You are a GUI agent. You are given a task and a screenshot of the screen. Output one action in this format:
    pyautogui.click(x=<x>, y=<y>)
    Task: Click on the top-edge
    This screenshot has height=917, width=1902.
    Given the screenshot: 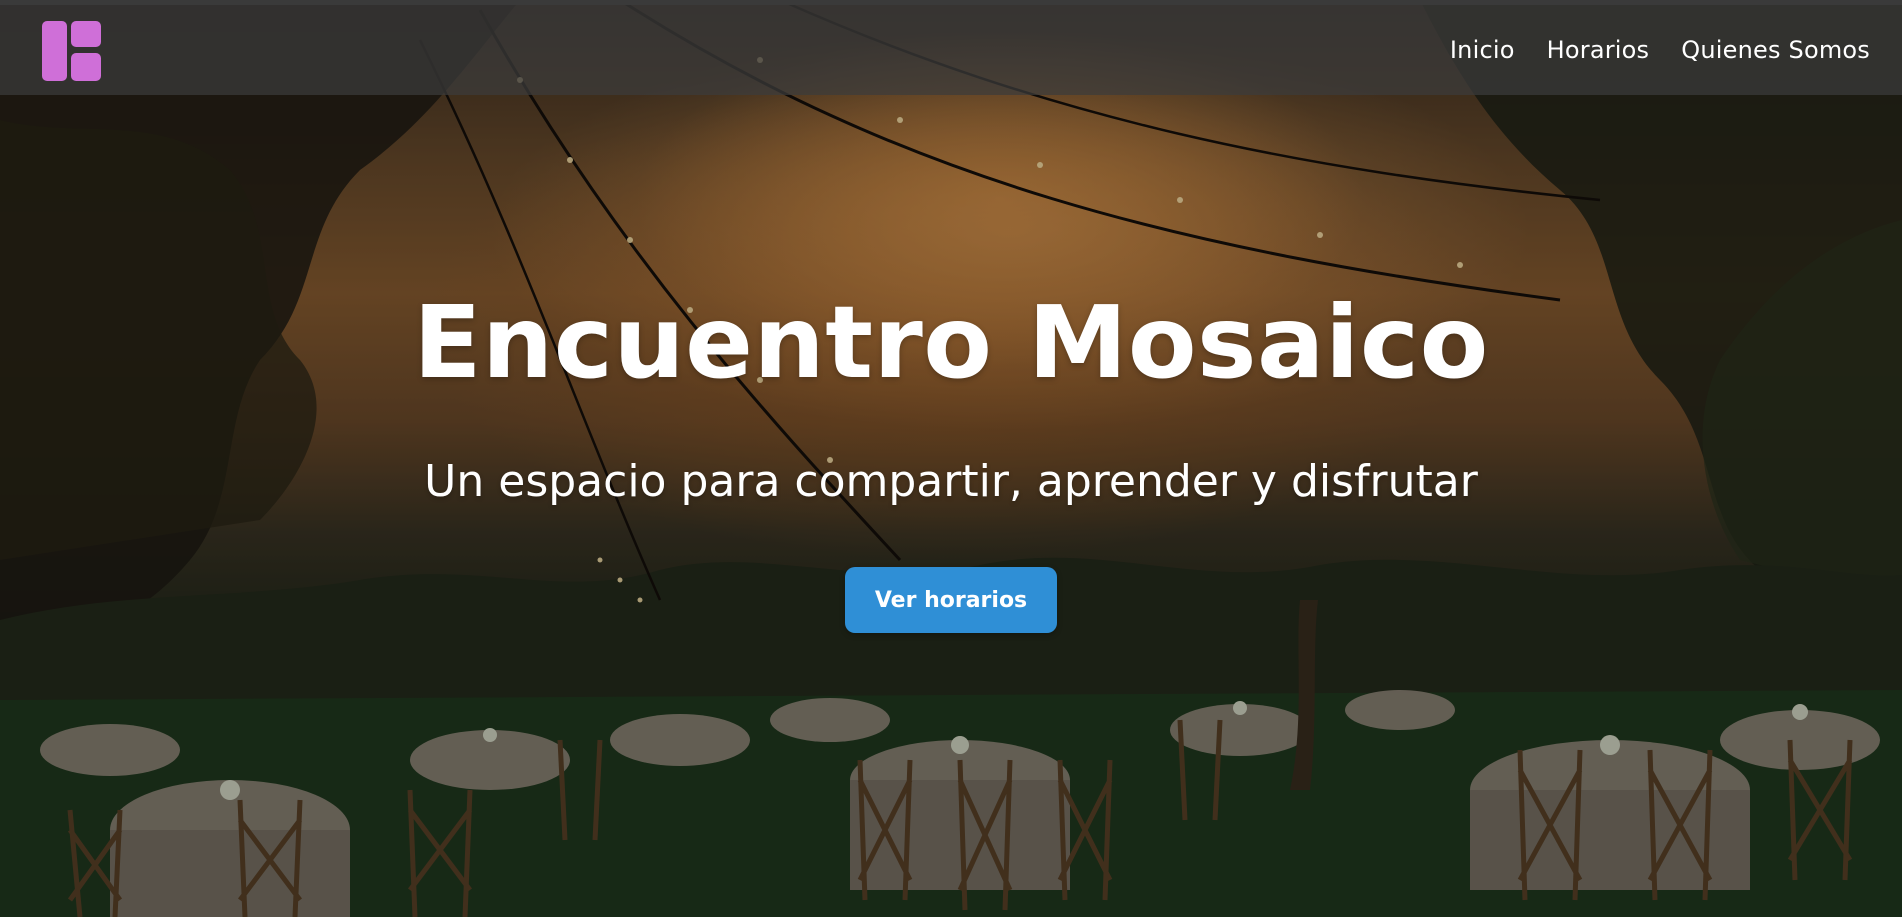 What is the action you would take?
    pyautogui.click(x=951, y=2)
    